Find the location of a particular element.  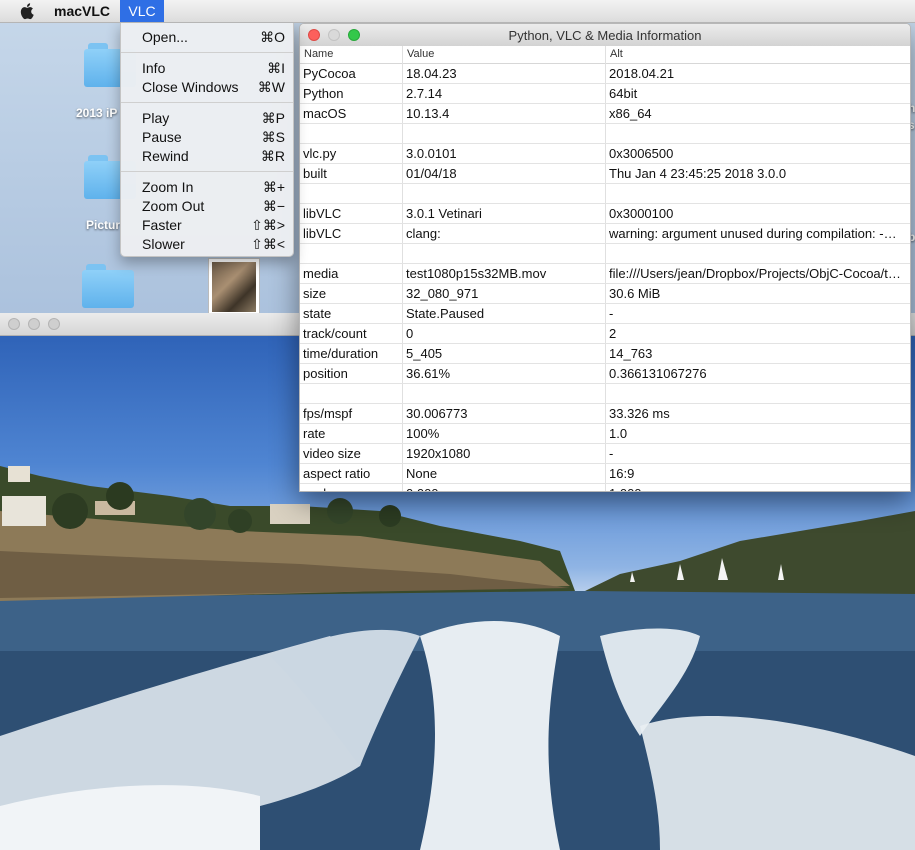

cell-name: PyCocoa is located at coordinates (329, 73).